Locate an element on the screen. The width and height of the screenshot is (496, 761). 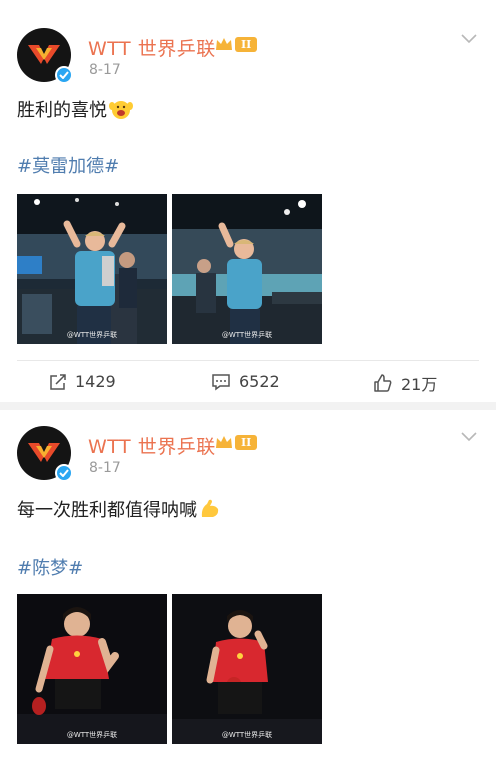
comment-count: 6522 is located at coordinates (259, 381).